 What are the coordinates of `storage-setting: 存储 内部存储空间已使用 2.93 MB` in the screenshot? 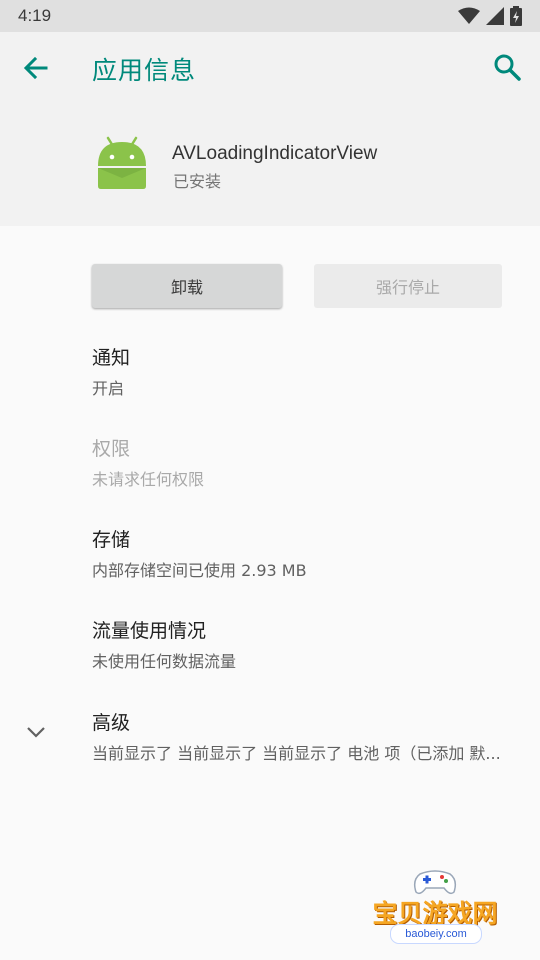 It's located at (199, 553).